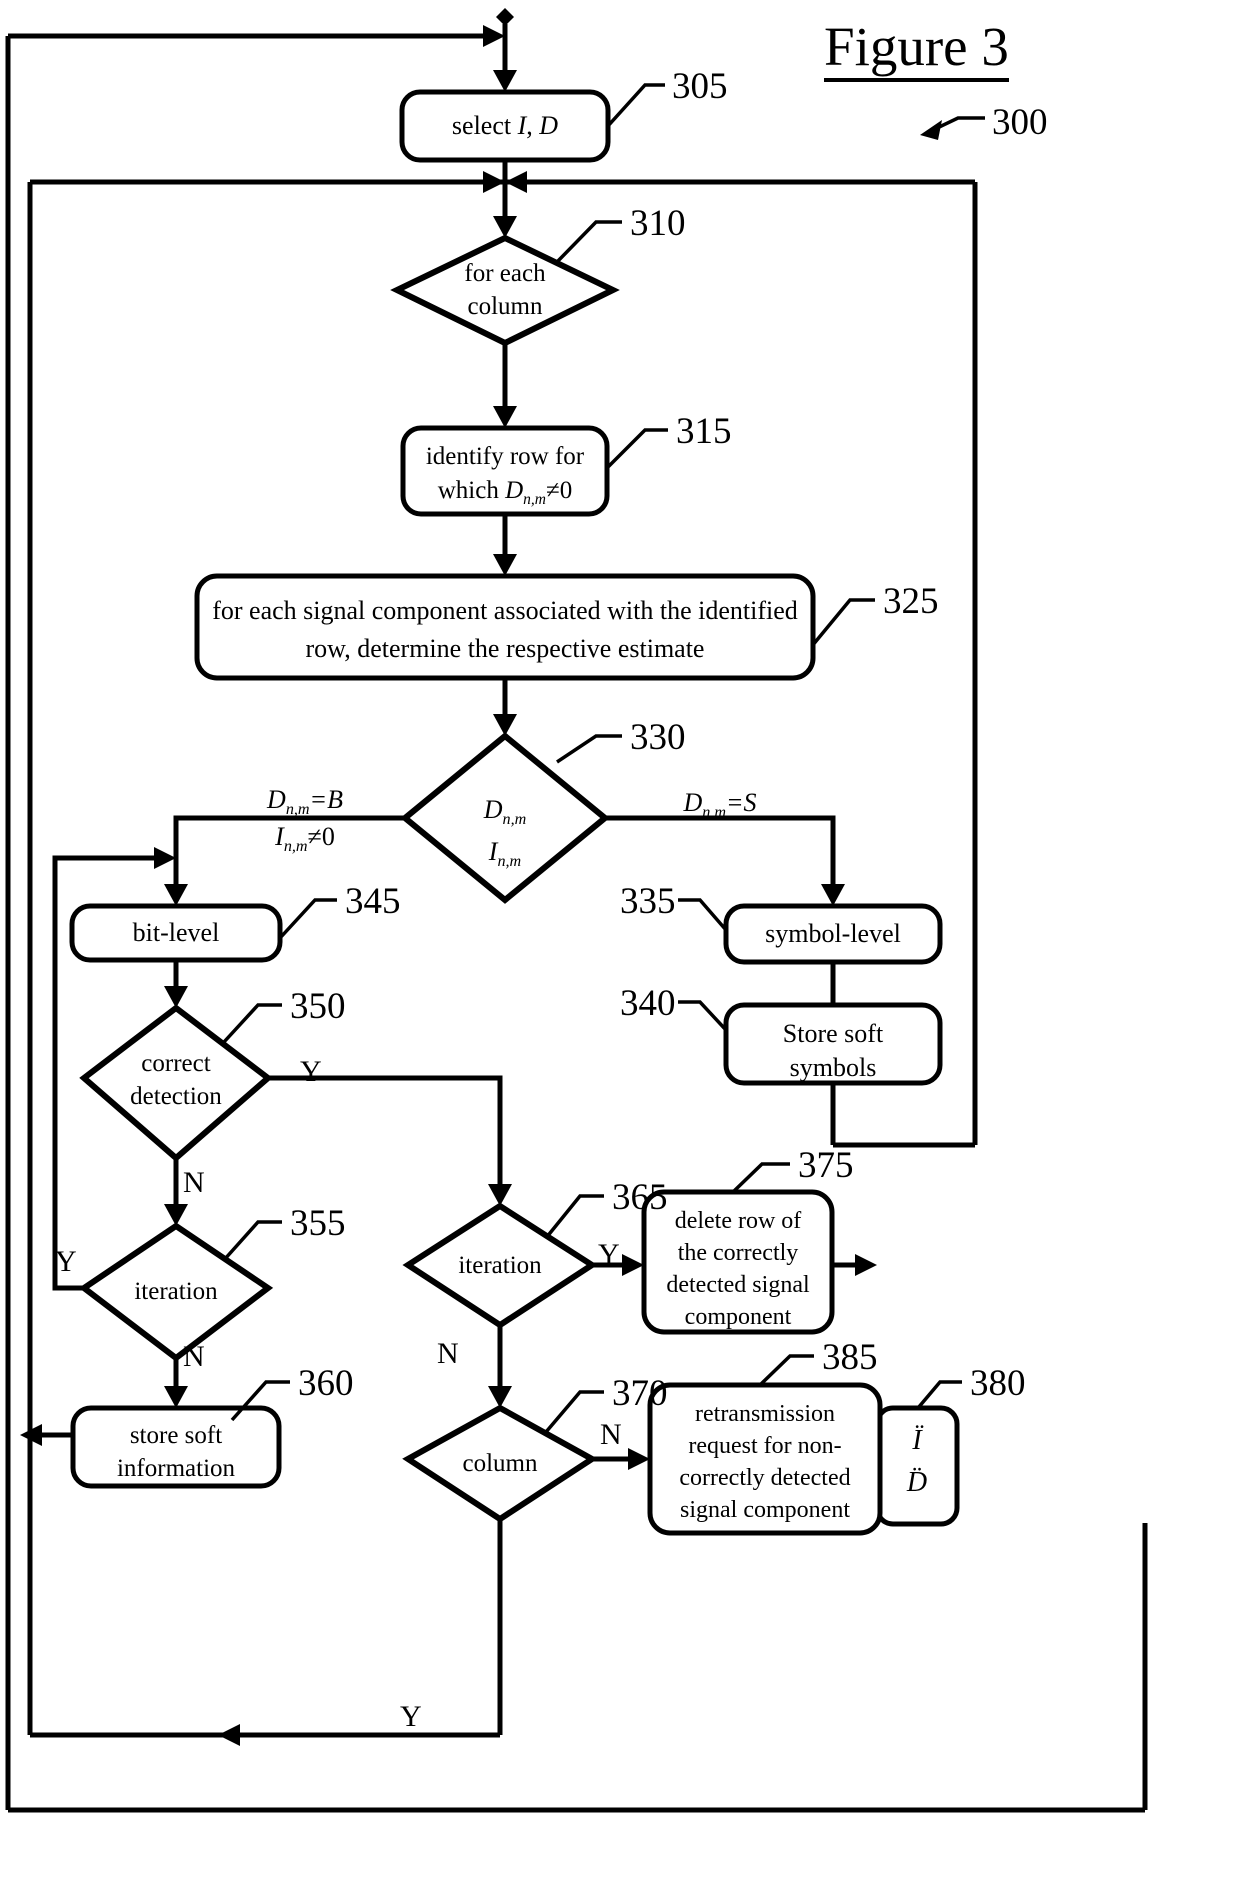 This screenshot has width=1240, height=1891. Describe the element at coordinates (765, 1509) in the screenshot. I see `node-385-line4: signal component` at that location.